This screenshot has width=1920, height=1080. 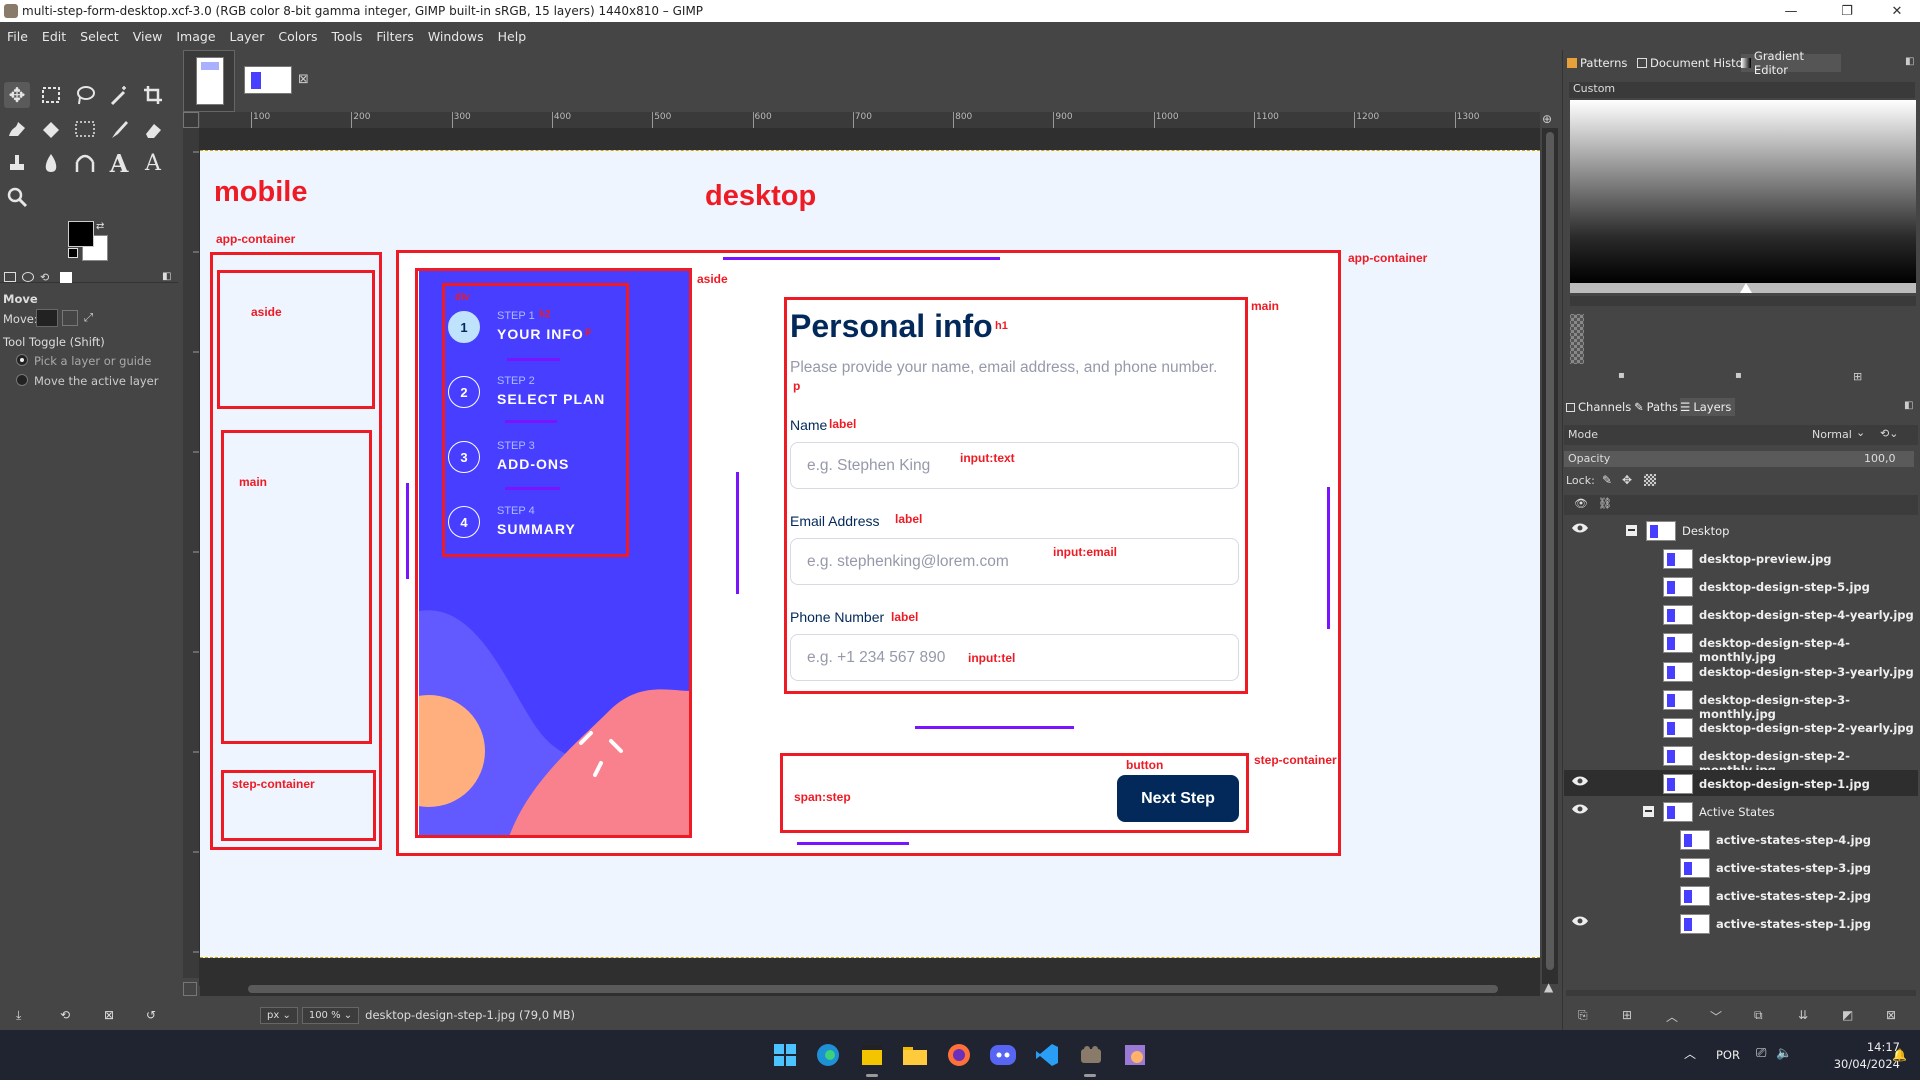 What do you see at coordinates (512, 36) in the screenshot?
I see `menu-help: Help` at bounding box center [512, 36].